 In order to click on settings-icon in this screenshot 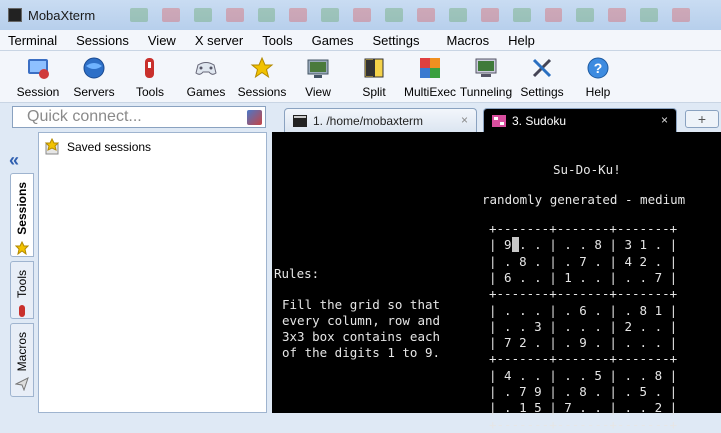, I will do `click(542, 68)`.